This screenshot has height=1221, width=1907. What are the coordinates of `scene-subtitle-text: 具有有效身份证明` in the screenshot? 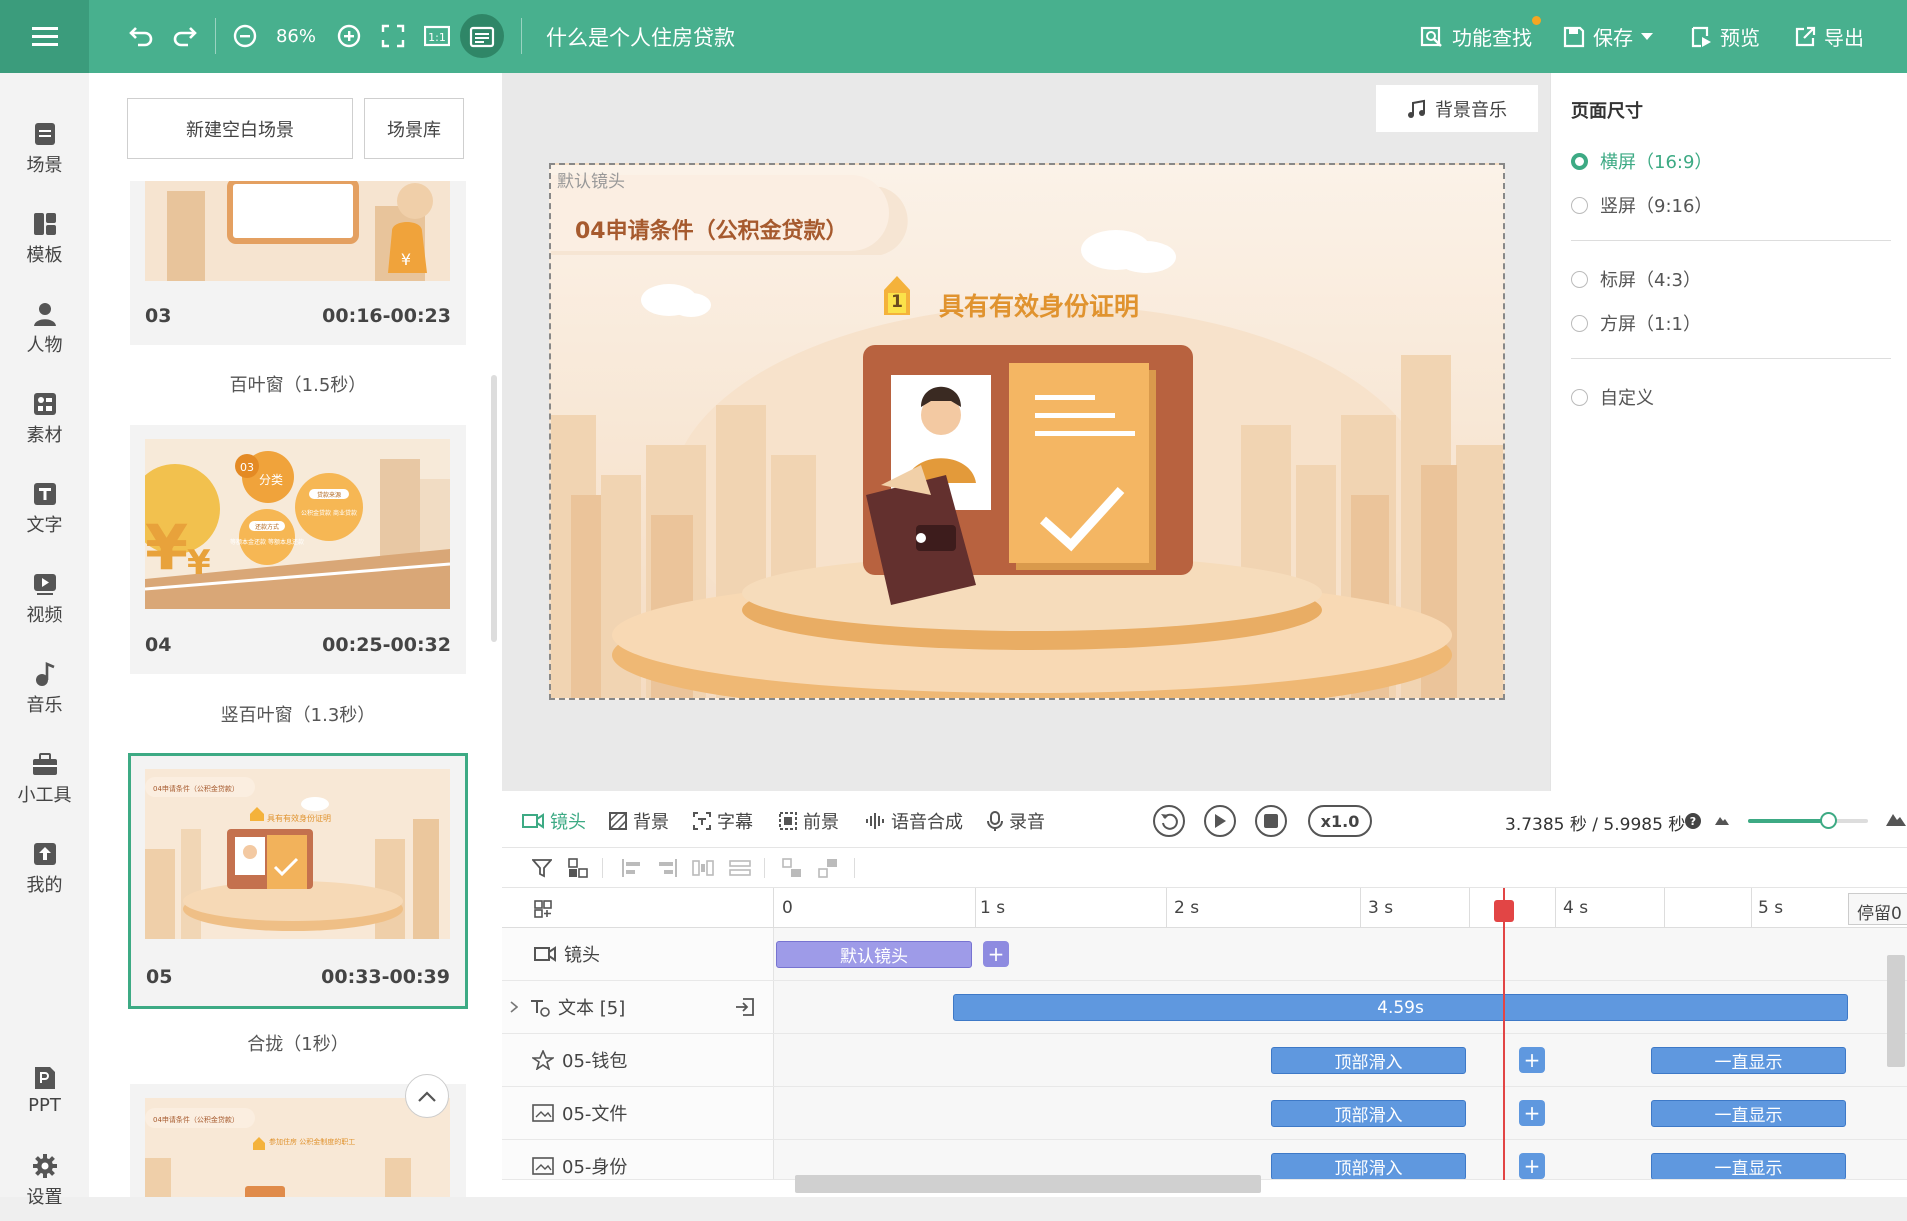 It's located at (1039, 305).